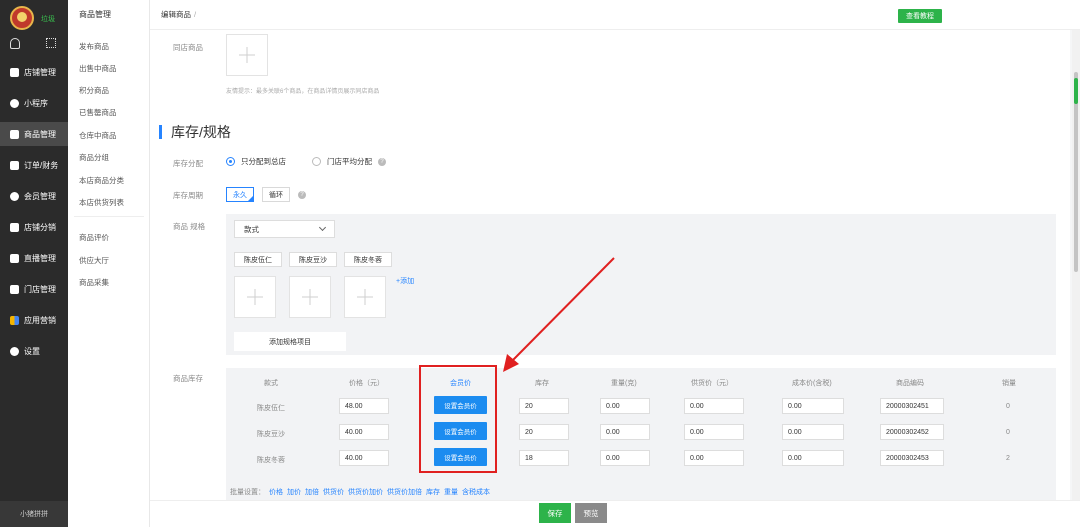 The width and height of the screenshot is (1080, 527). I want to click on spec-value-chip: 陈皮豆沙, so click(313, 259).